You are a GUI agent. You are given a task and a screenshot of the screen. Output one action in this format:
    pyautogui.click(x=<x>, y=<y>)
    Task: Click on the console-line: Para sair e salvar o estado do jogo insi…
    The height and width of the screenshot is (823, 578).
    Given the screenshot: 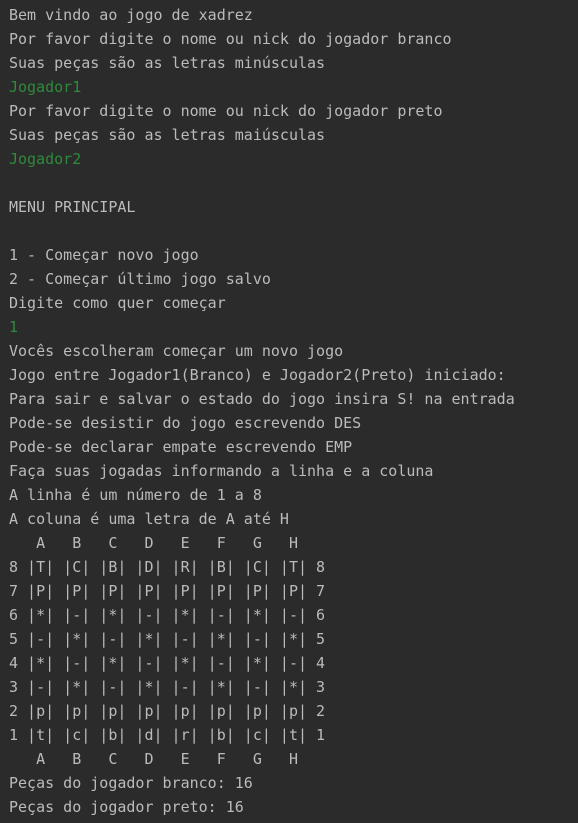 What is the action you would take?
    pyautogui.click(x=262, y=399)
    